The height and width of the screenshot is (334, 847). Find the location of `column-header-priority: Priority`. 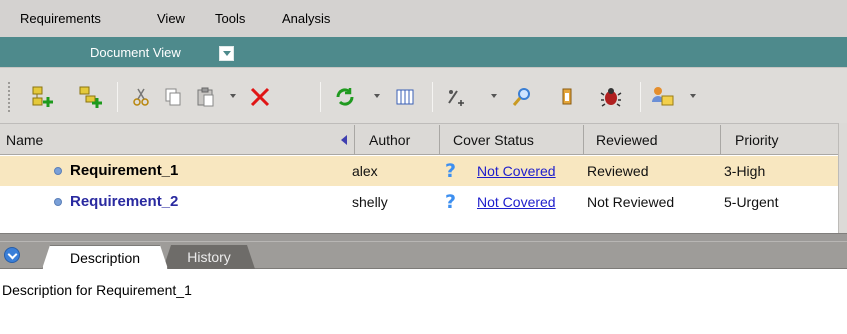

column-header-priority: Priority is located at coordinates (757, 140).